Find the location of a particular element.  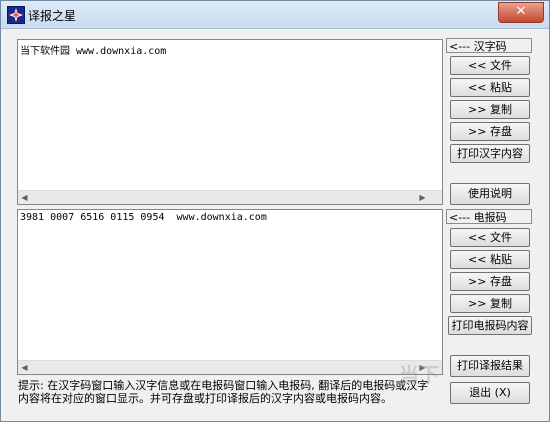

telegraph-code-label: <--- 电报码 is located at coordinates (489, 216).